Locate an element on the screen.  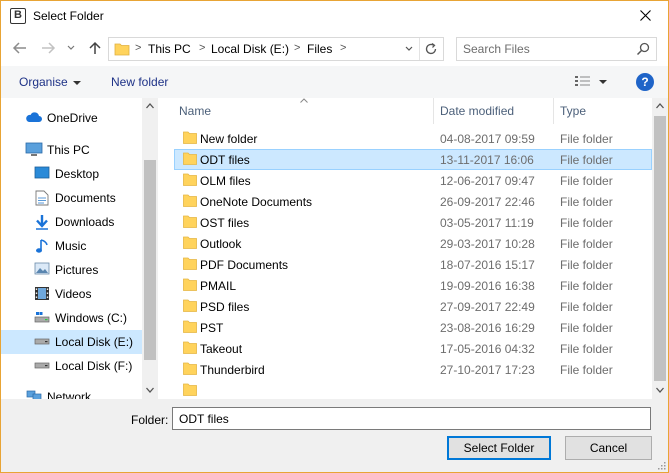
recent-locations-button is located at coordinates (72, 49).